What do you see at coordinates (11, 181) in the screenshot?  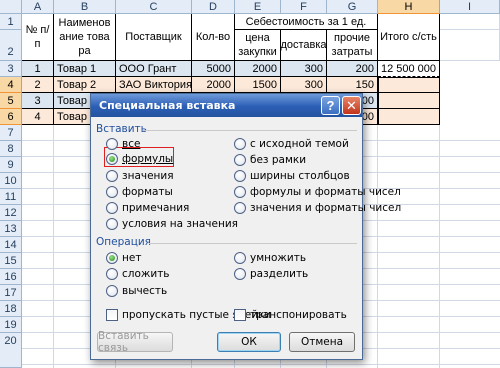 I see `row-header-10: 10` at bounding box center [11, 181].